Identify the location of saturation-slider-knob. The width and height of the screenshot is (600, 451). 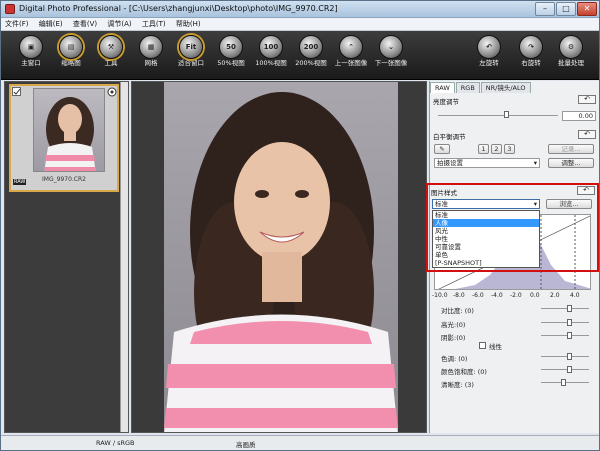
(569, 369).